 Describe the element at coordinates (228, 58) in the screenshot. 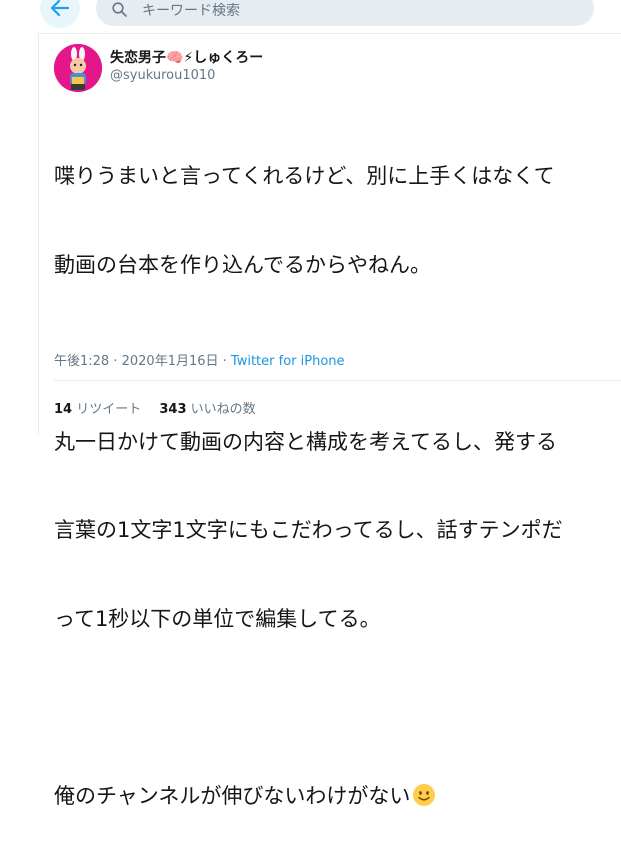

I see `display-name-suffix: しゅくろー` at that location.